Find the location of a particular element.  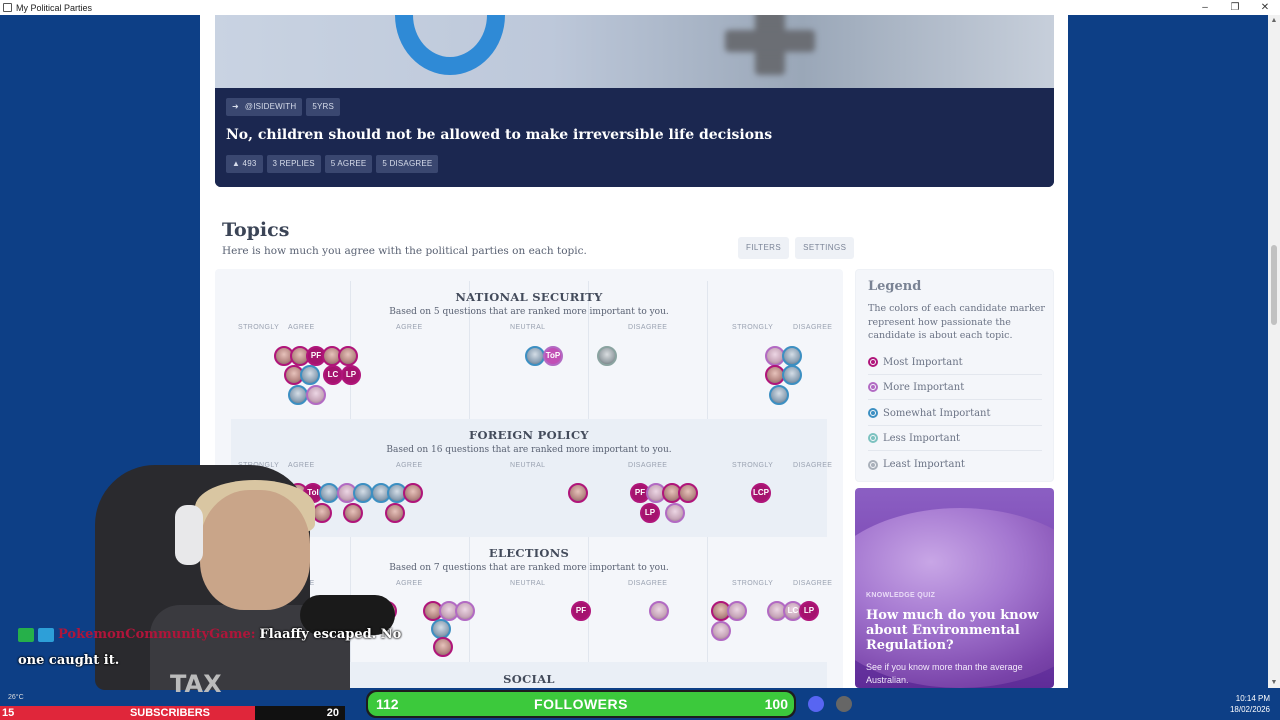

legend-item-more-important: More Important is located at coordinates (955, 387).